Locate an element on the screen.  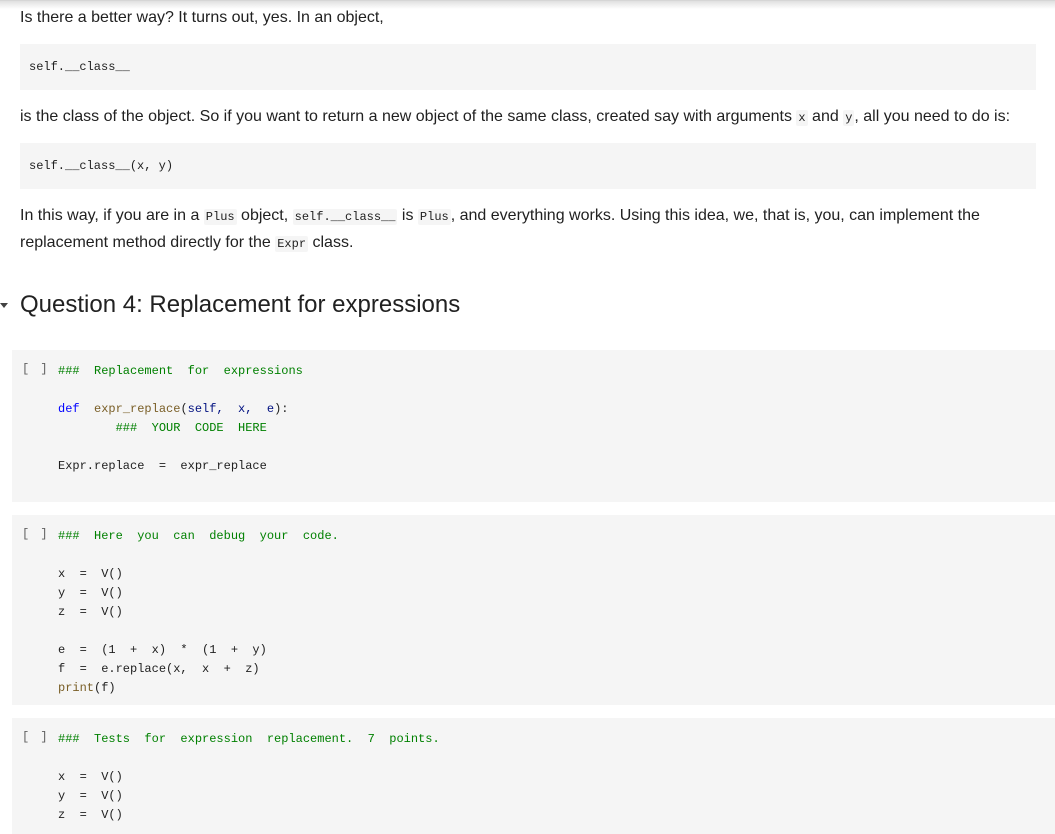
code-comment: ### Here you can debug your code. is located at coordinates (198, 536).